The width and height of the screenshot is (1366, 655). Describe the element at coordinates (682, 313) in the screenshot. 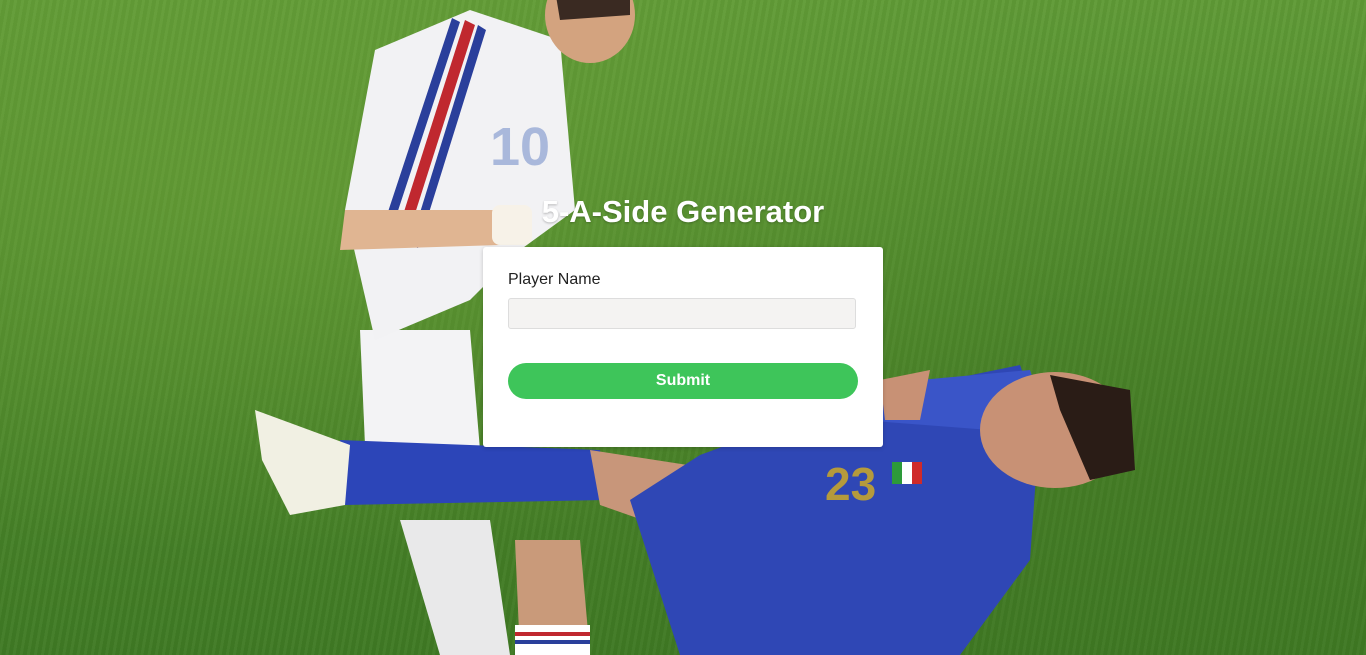

I see `player-name-input` at that location.